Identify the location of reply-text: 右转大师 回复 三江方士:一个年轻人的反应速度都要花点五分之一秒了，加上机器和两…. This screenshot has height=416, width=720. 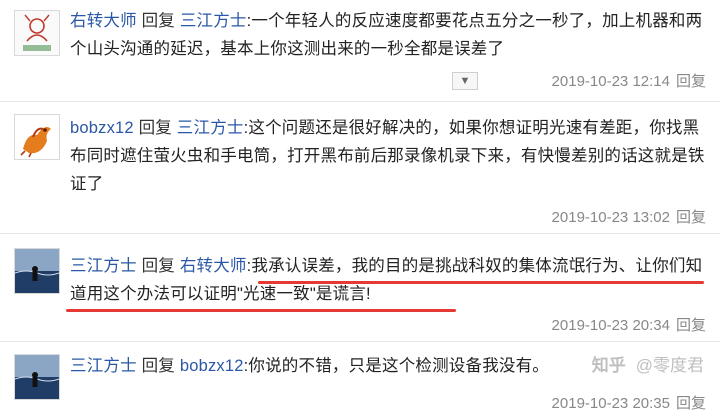
(389, 35).